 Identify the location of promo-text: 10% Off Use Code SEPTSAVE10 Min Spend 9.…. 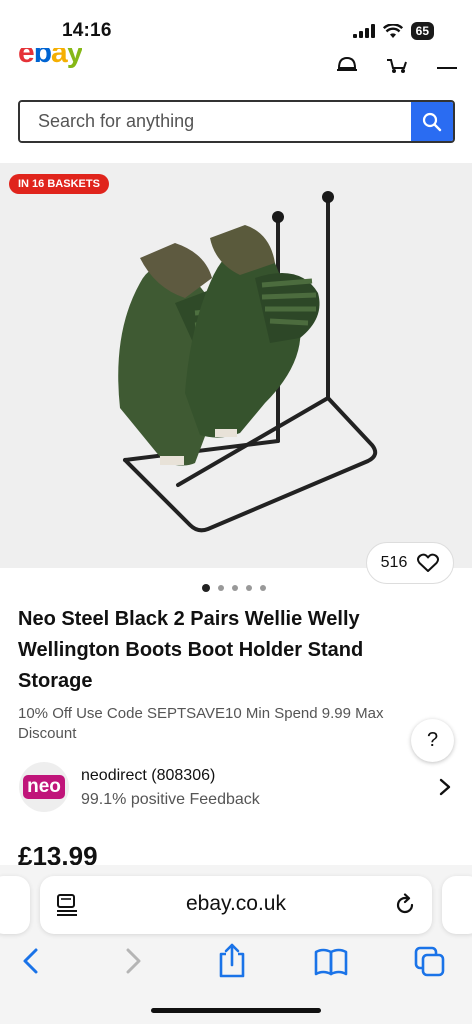
(201, 723).